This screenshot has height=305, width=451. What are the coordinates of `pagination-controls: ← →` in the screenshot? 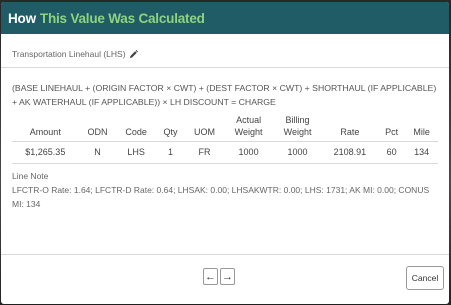 It's located at (219, 276).